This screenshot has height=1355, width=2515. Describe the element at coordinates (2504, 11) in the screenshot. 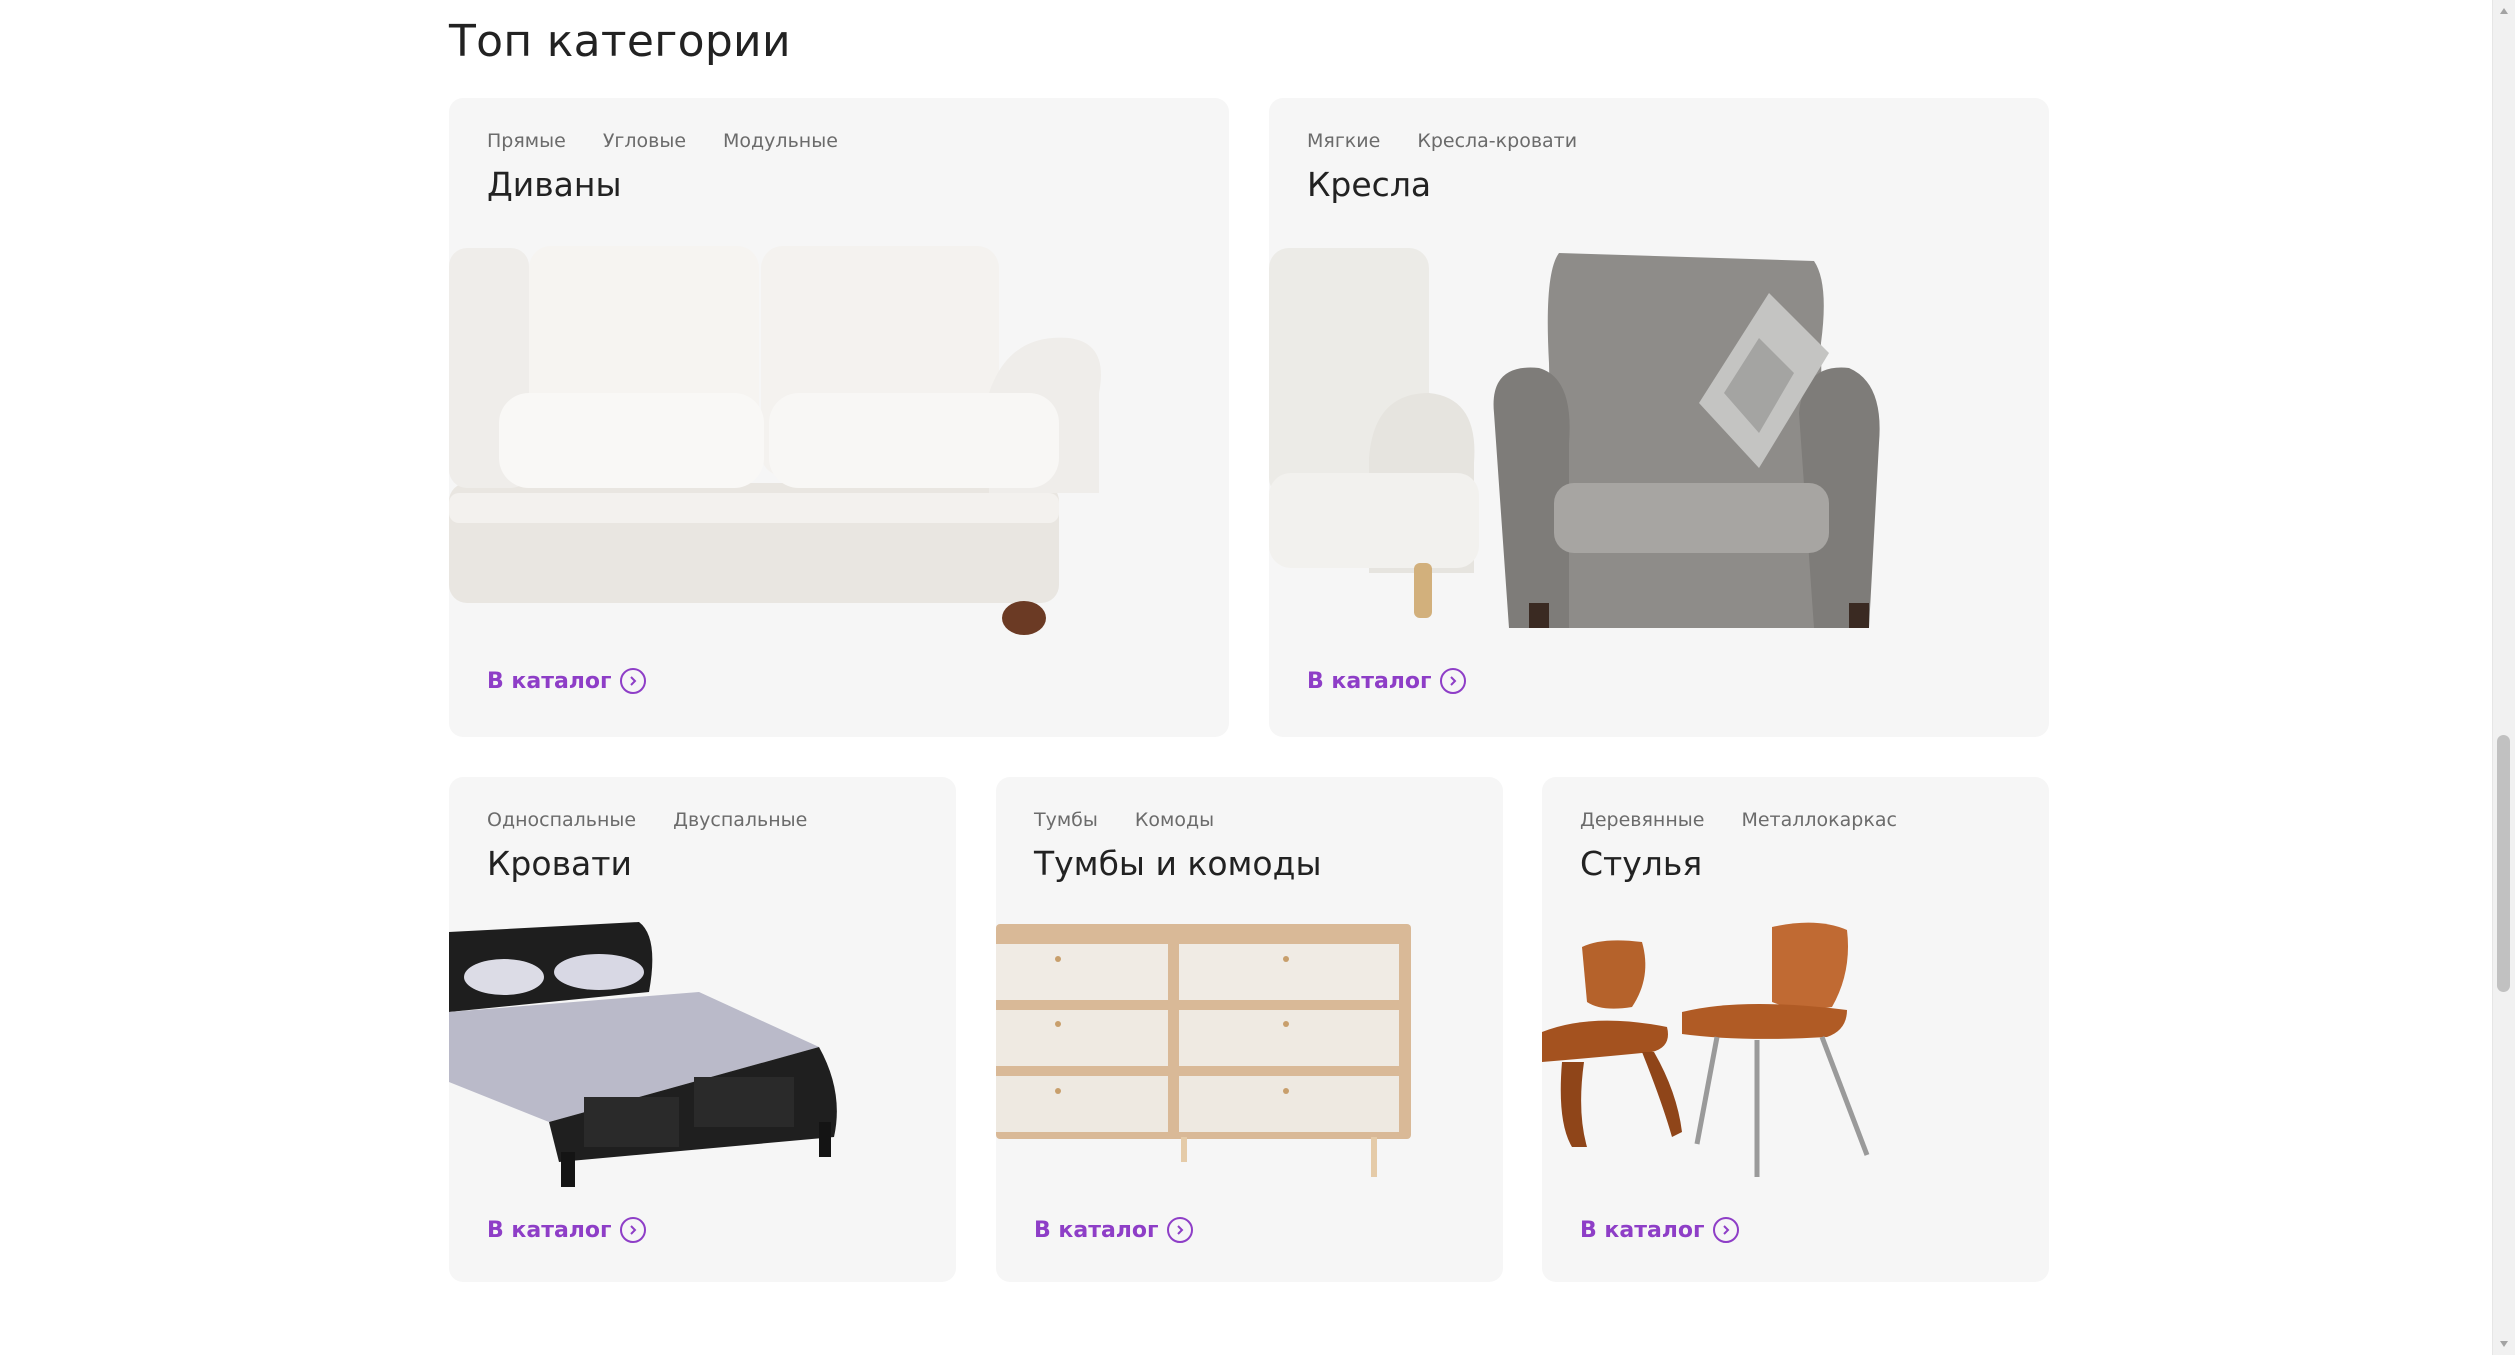

I see `scroll-up-arrow-icon` at that location.